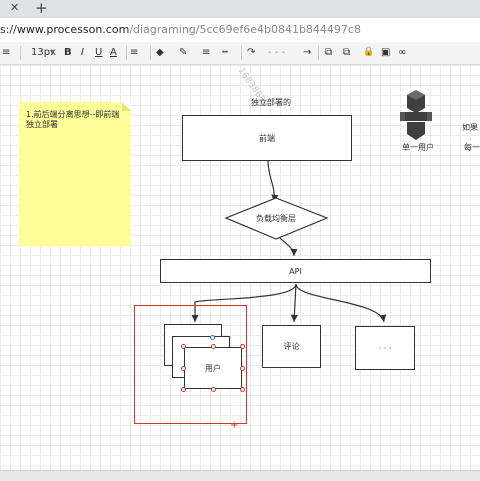 The width and height of the screenshot is (480, 481). Describe the element at coordinates (271, 102) in the screenshot. I see `independent-deploy-label: 独立部署的` at that location.